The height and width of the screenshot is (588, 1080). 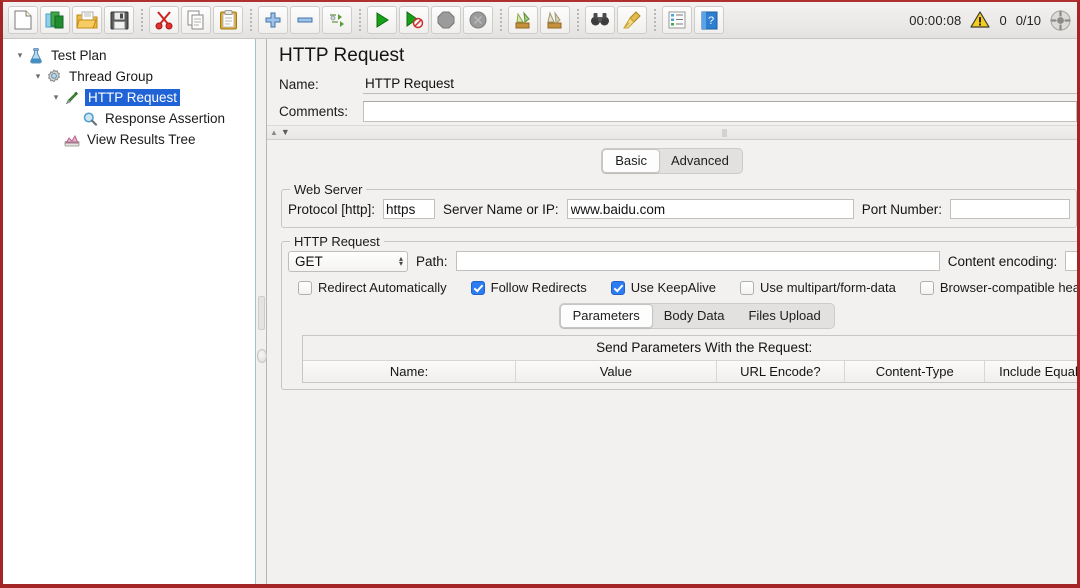 What do you see at coordinates (129, 55) in the screenshot?
I see `tree-node-test-plan: ▾ Test Plan` at bounding box center [129, 55].